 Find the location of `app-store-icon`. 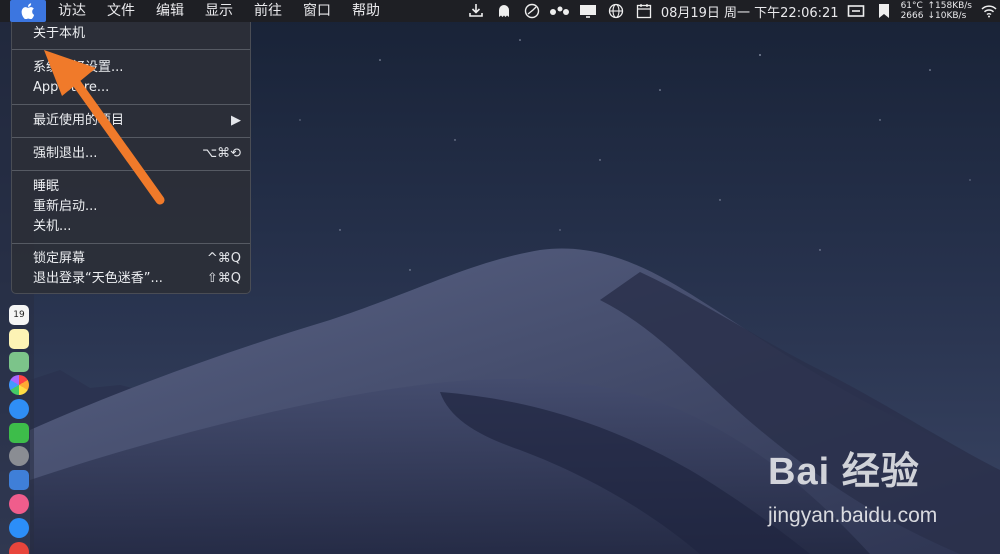

app-store-icon is located at coordinates (19, 528).